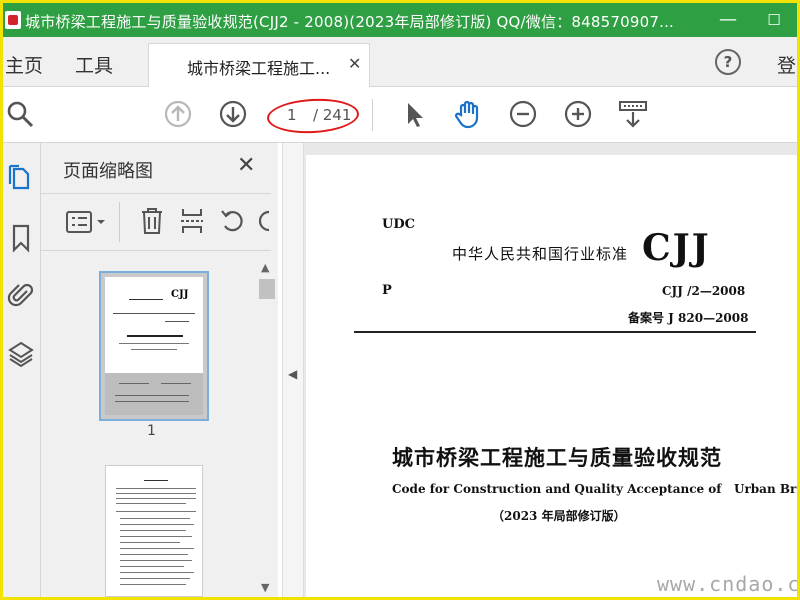 This screenshot has width=800, height=600. Describe the element at coordinates (21, 178) in the screenshot. I see `page-thumbnails-icon` at that location.